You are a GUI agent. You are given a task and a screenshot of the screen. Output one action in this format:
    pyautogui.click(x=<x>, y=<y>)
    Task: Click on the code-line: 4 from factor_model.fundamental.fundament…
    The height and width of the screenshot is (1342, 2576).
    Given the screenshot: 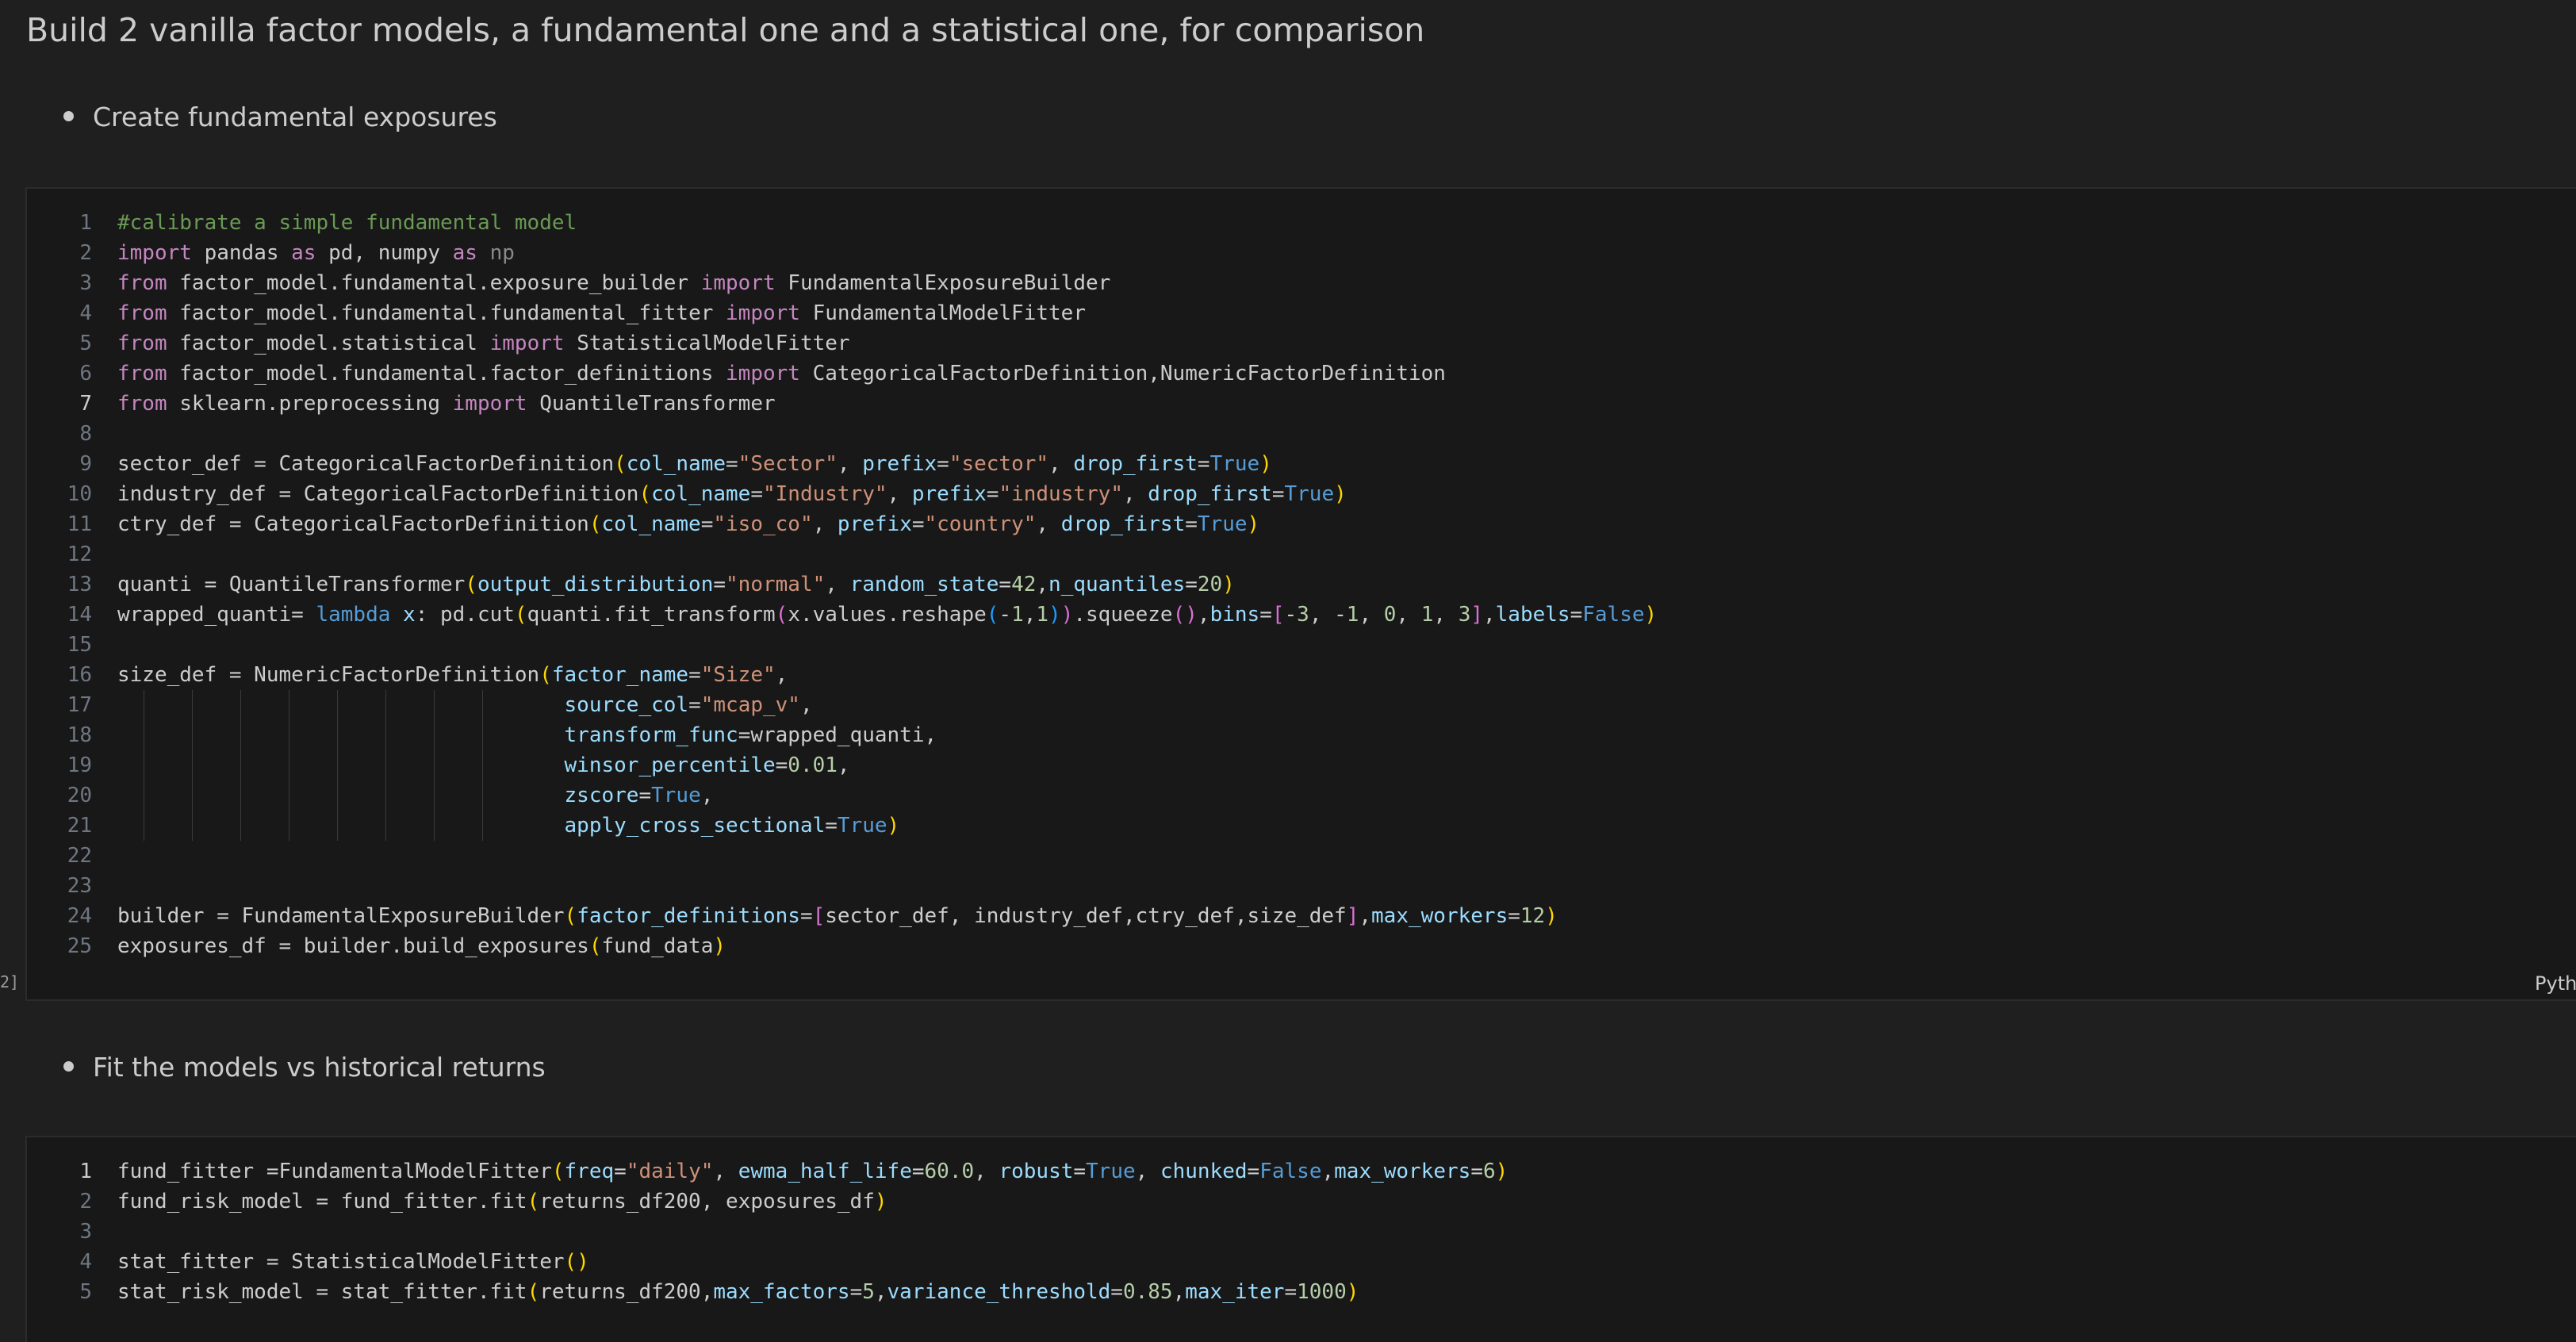 What is the action you would take?
    pyautogui.click(x=583, y=313)
    